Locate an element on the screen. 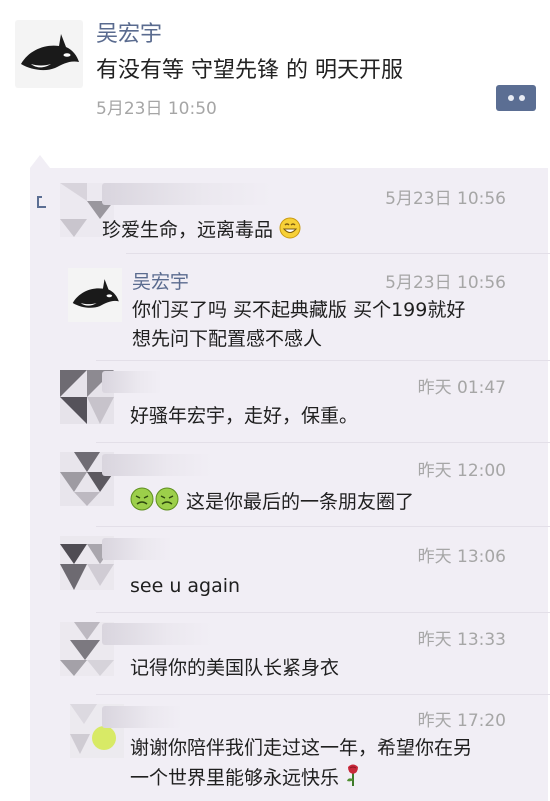 The image size is (550, 801). comment-text-body: 一个世界里能够永远快乐 is located at coordinates (235, 778).